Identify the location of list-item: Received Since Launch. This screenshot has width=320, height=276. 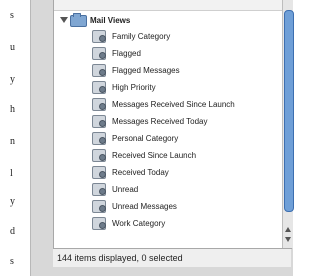
(165, 155).